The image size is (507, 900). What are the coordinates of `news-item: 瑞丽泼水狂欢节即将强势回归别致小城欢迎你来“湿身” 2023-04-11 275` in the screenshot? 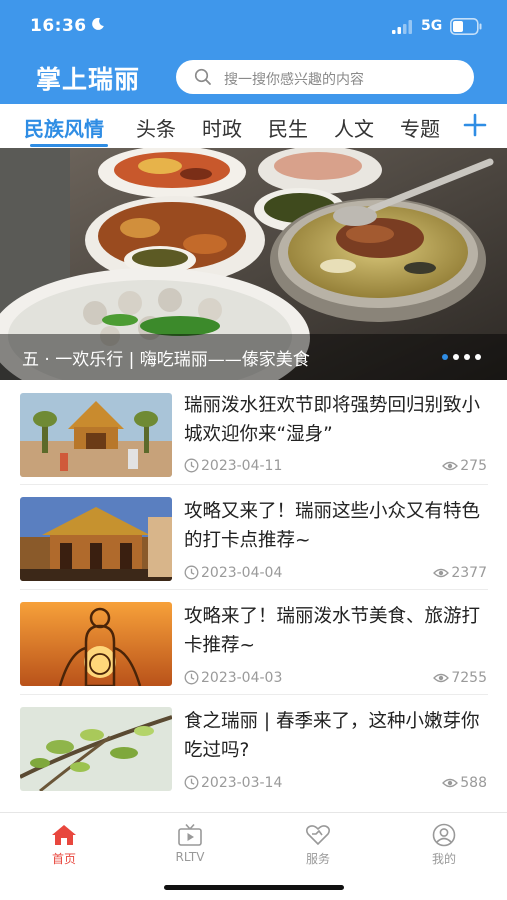 It's located at (253, 432).